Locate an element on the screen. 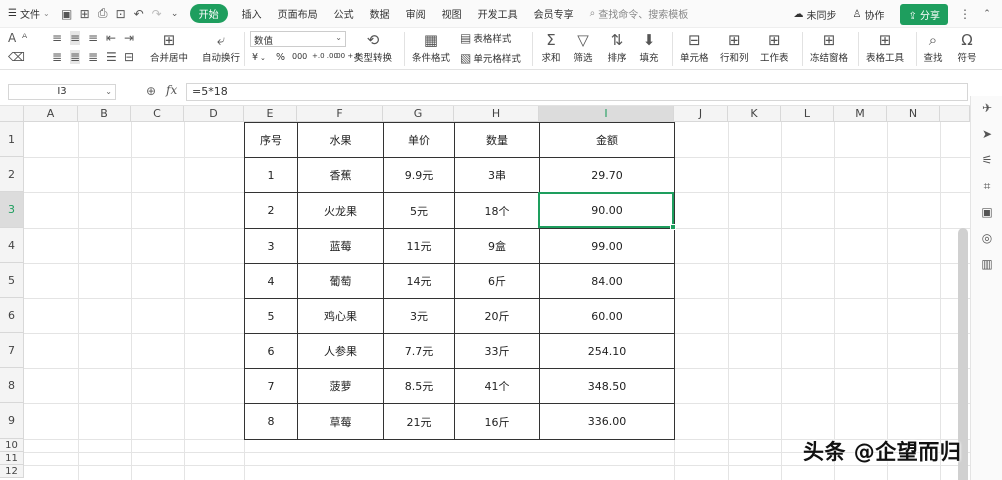  function-icon: fx is located at coordinates (171, 90).